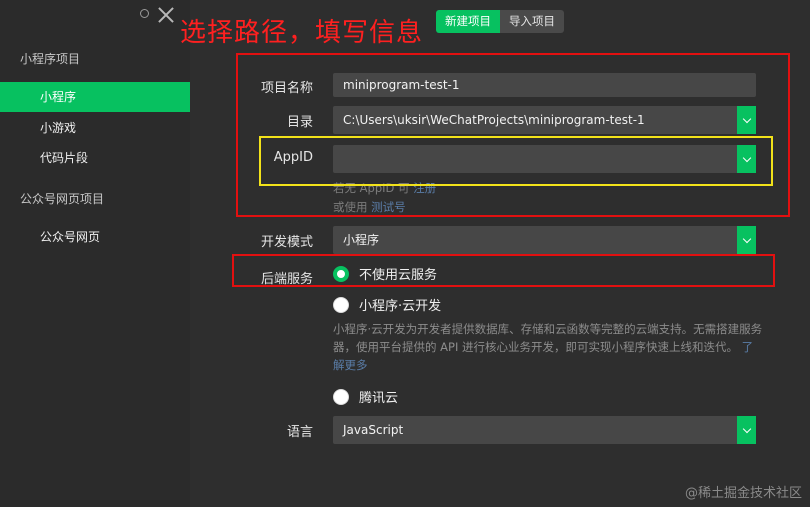 The image size is (810, 507). I want to click on tab-new-project: 新建项目, so click(468, 21).